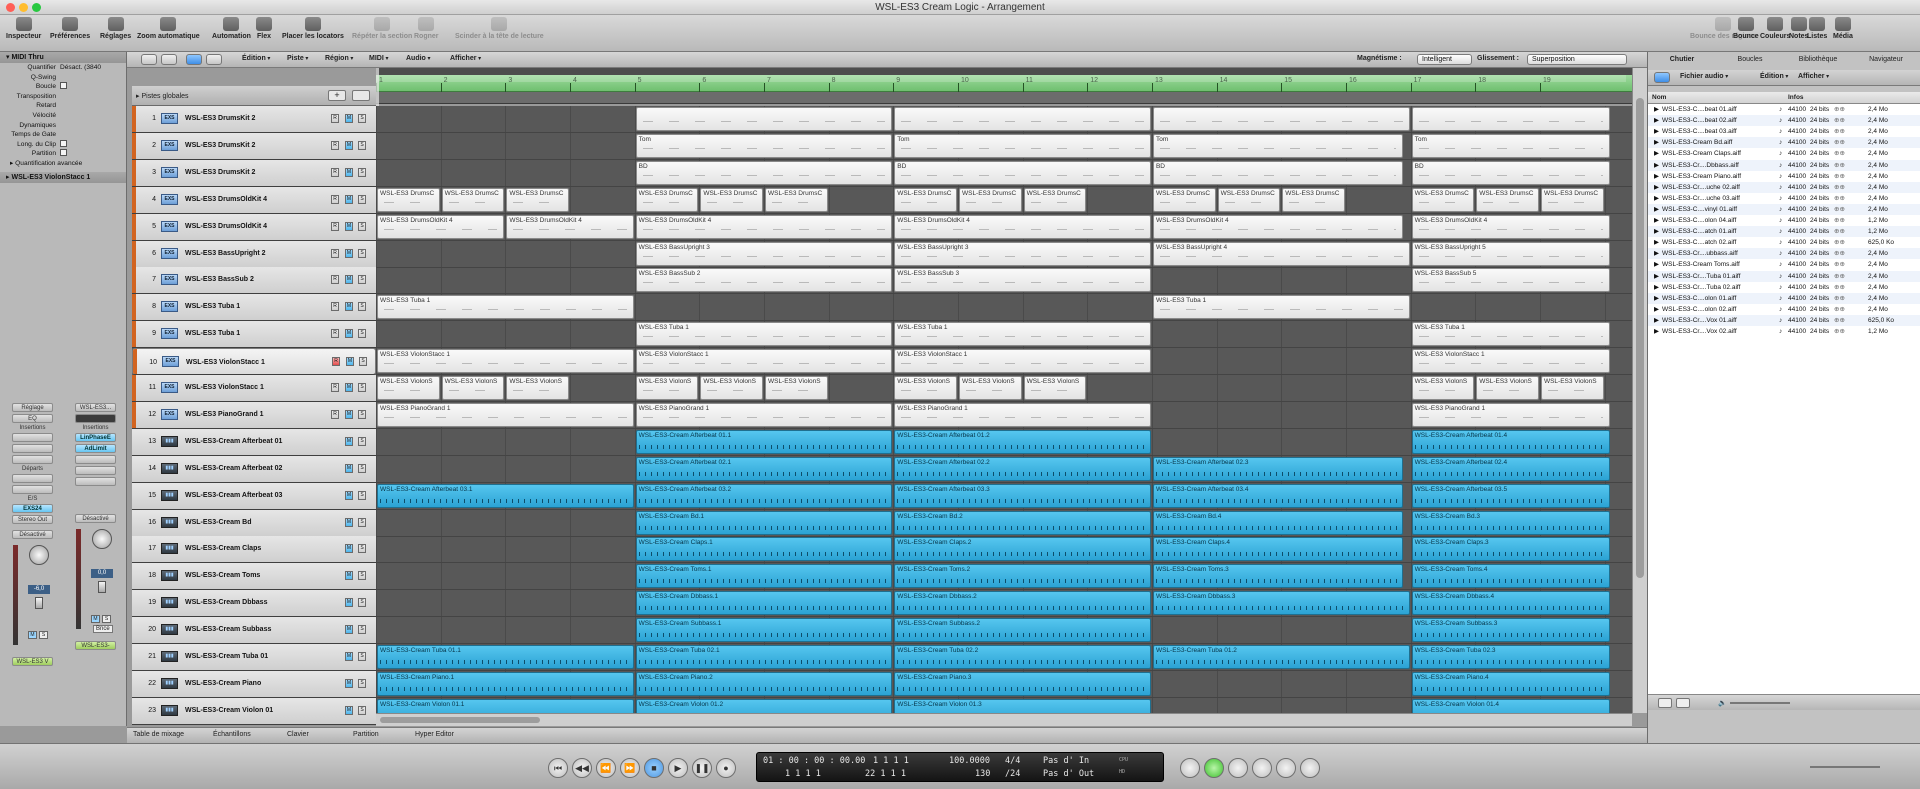 The image size is (1920, 789). Describe the element at coordinates (225, 363) in the screenshot. I see `track-name: WSL-ES3 ViolonStacc 1` at that location.